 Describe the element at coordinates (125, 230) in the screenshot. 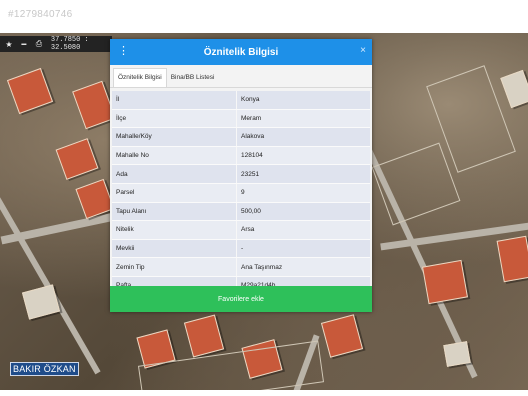

I see `row-label: Nitelik` at that location.